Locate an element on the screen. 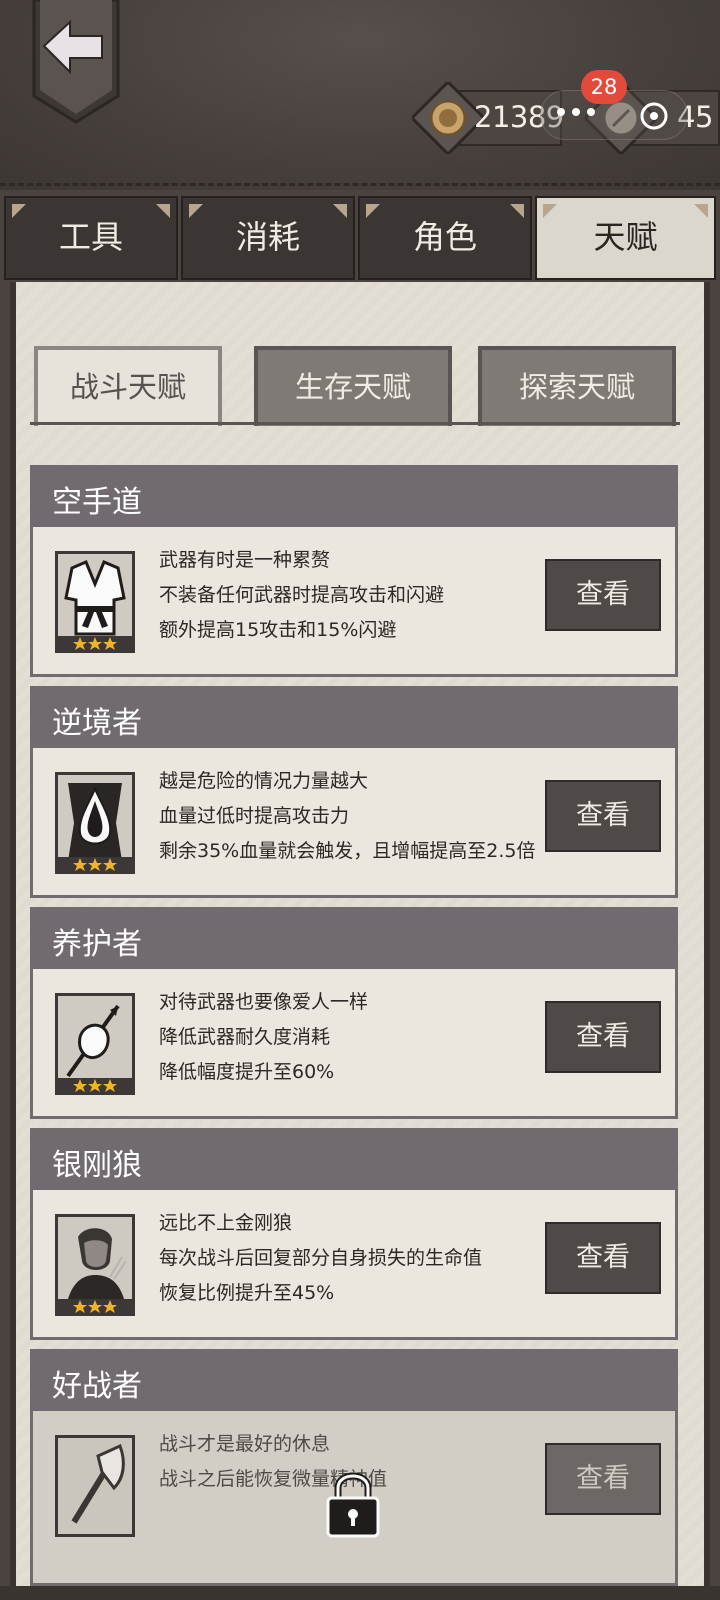  spear-care-icon is located at coordinates (95, 1044).